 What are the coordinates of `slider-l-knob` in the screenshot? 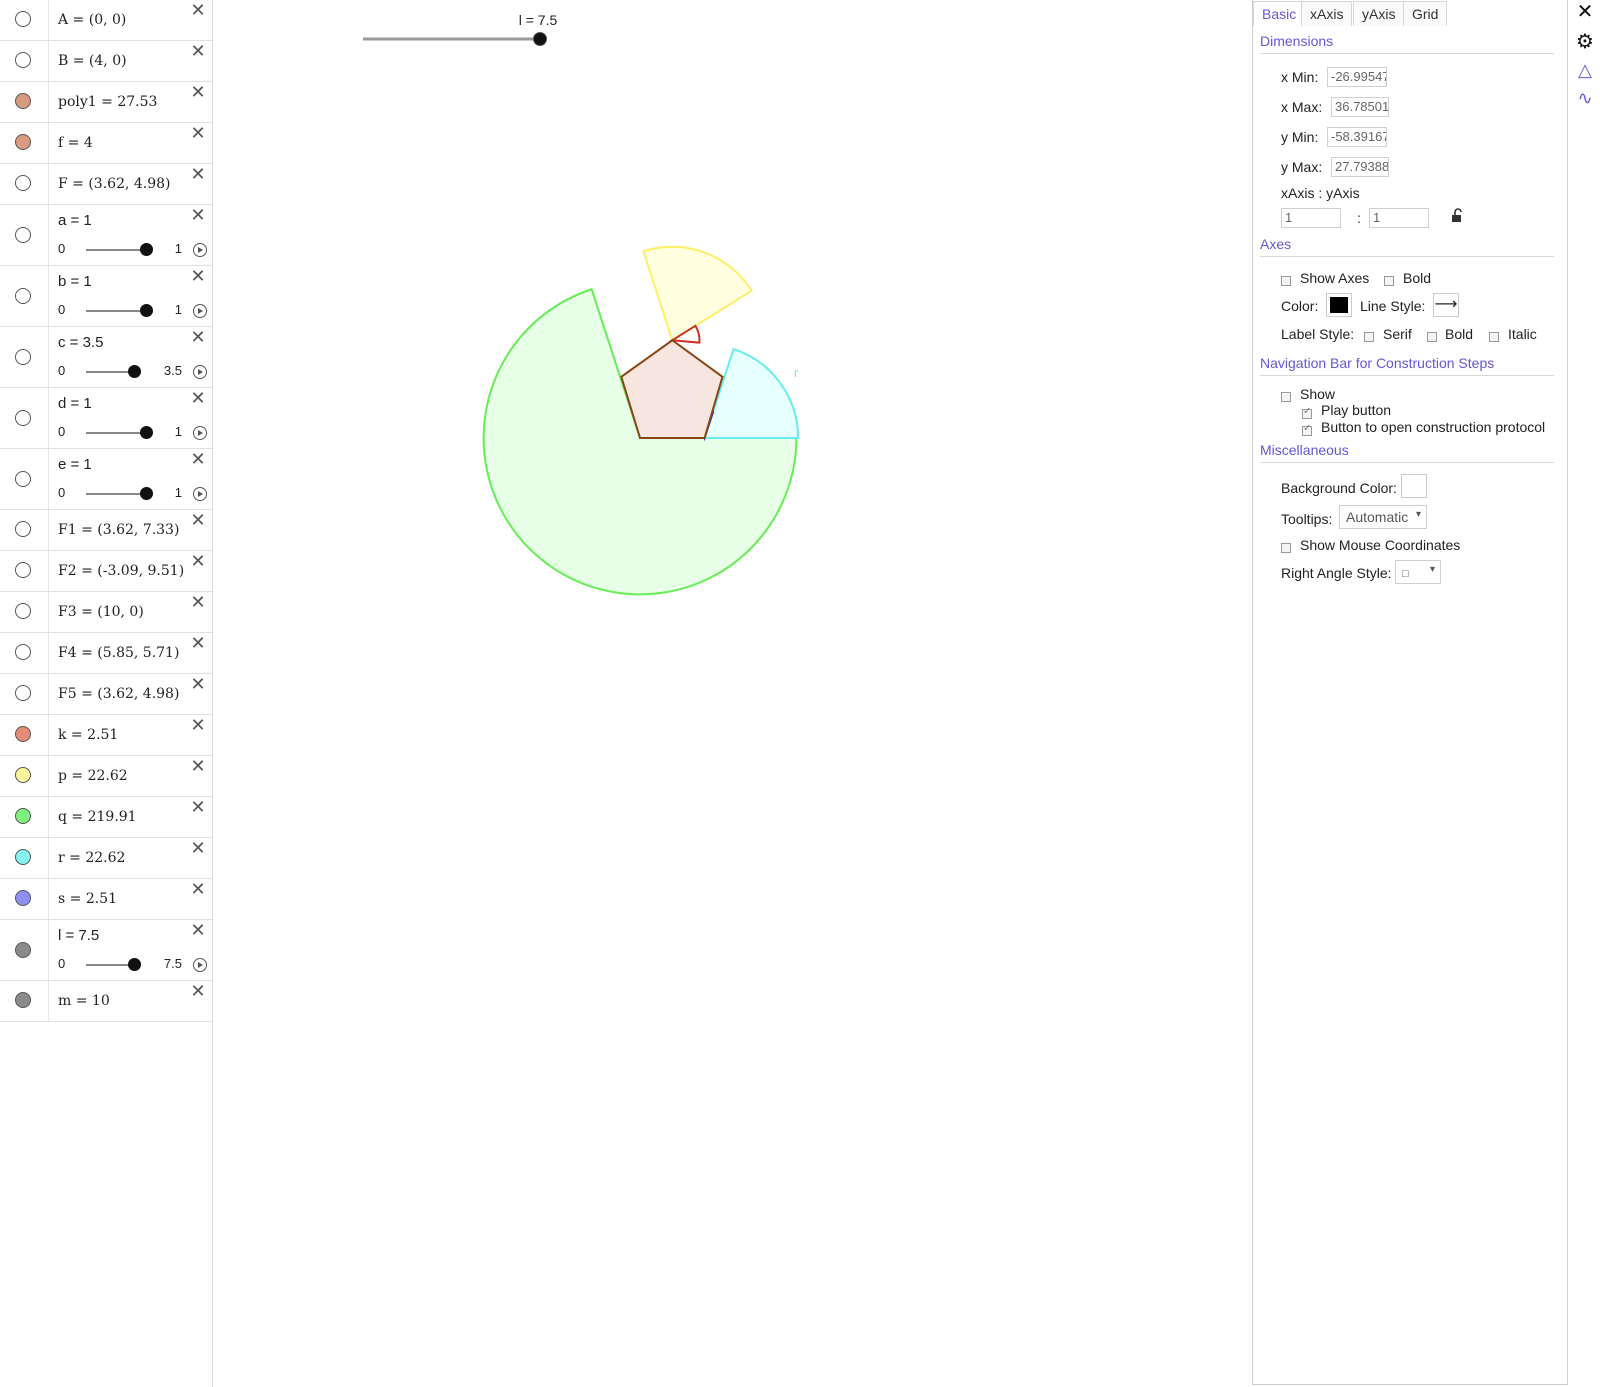 It's located at (540, 39).